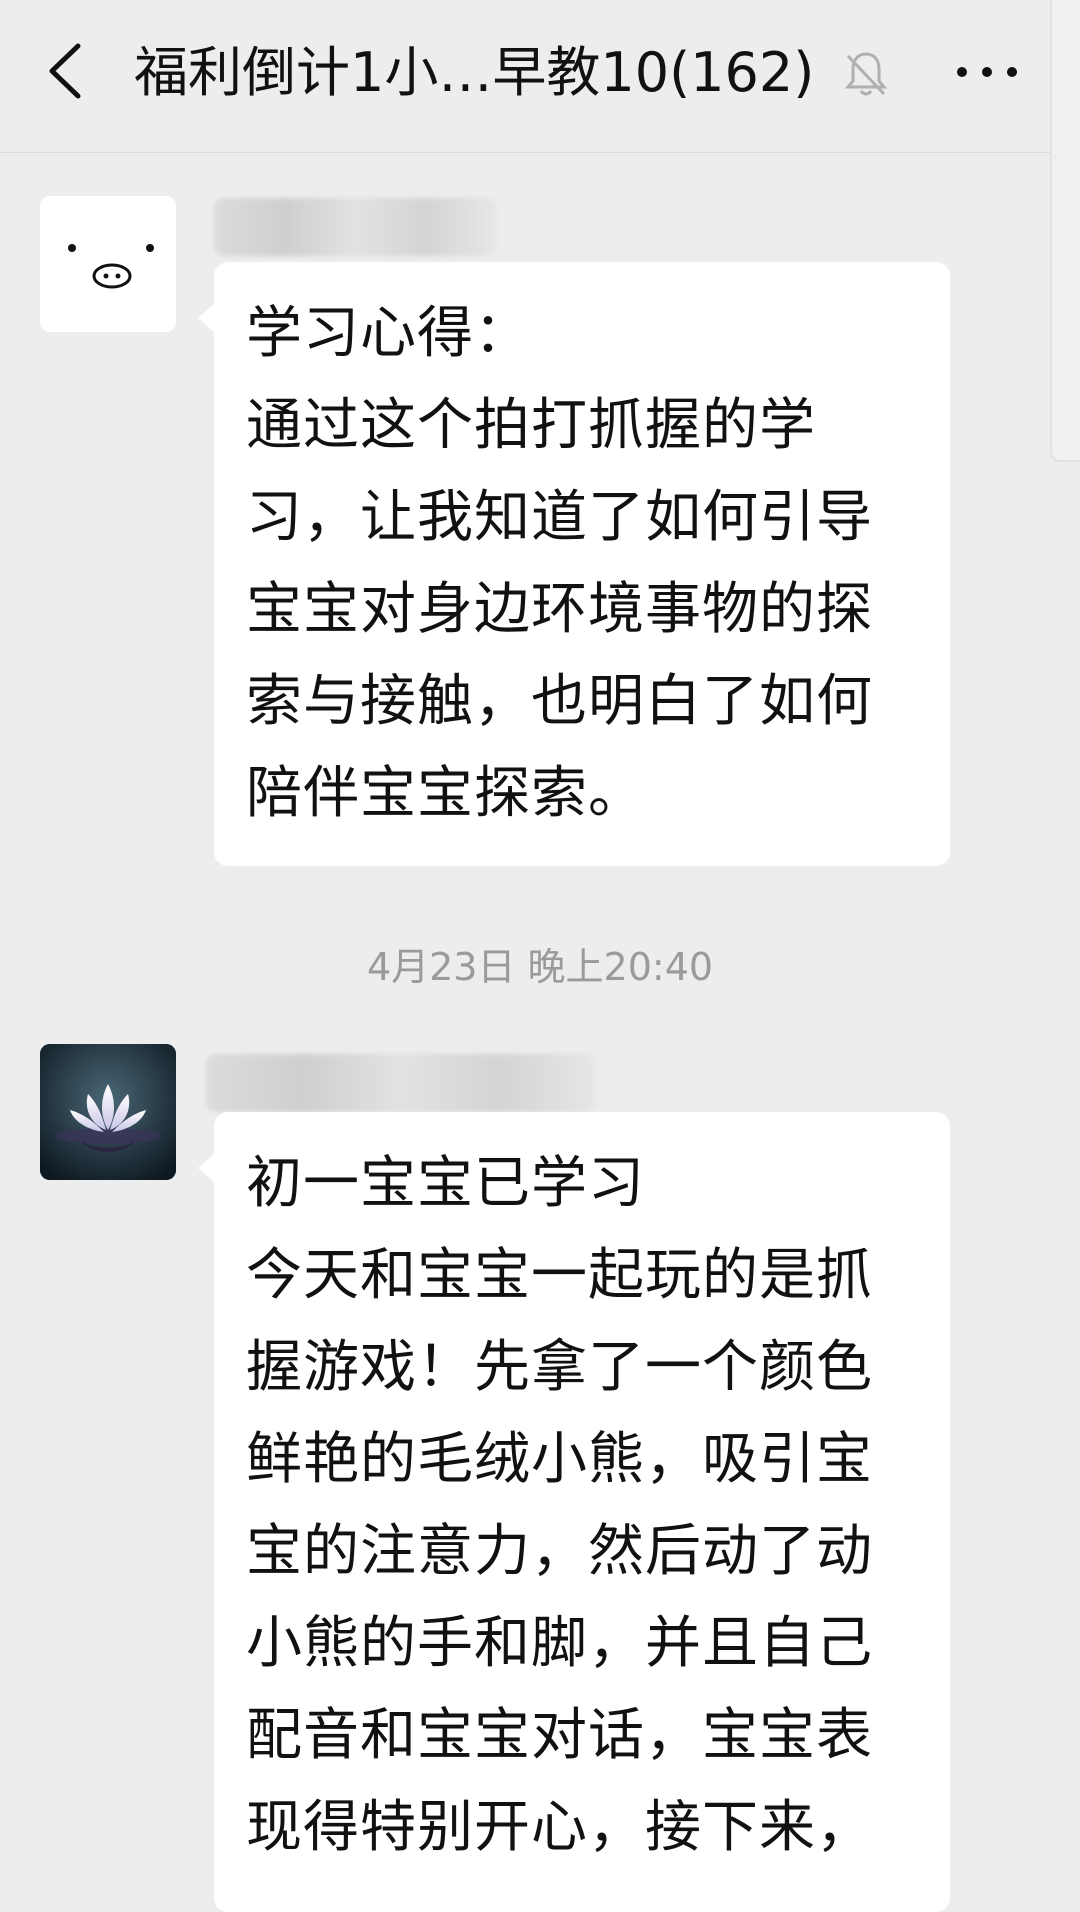 This screenshot has width=1080, height=1912. Describe the element at coordinates (111, 266) in the screenshot. I see `pig-face-icon` at that location.